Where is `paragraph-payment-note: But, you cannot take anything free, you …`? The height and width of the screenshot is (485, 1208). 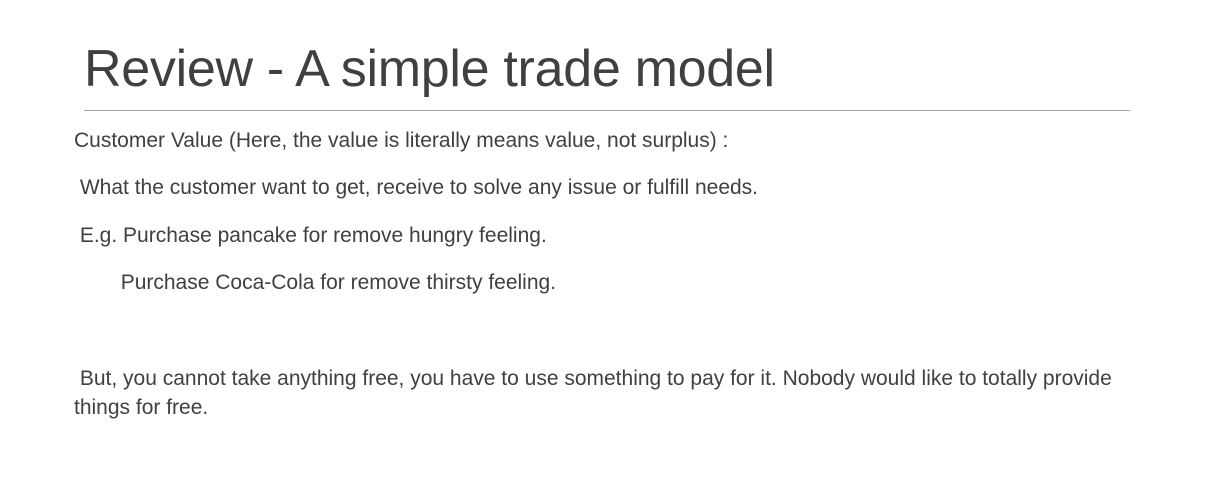 paragraph-payment-note: But, you cannot take anything free, you … is located at coordinates (596, 393).